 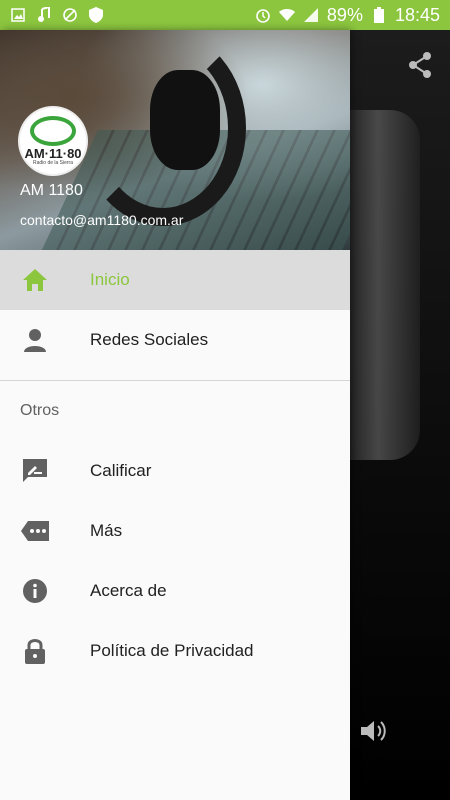 What do you see at coordinates (225, 15) in the screenshot?
I see `status-bar: 89% 18:45` at bounding box center [225, 15].